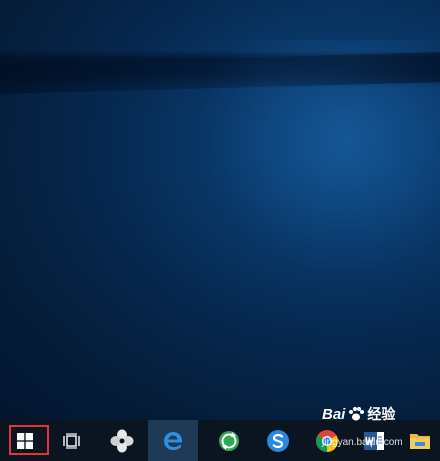 Image resolution: width=440 pixels, height=461 pixels. Describe the element at coordinates (381, 414) in the screenshot. I see `watermark-brand2: 经验` at that location.